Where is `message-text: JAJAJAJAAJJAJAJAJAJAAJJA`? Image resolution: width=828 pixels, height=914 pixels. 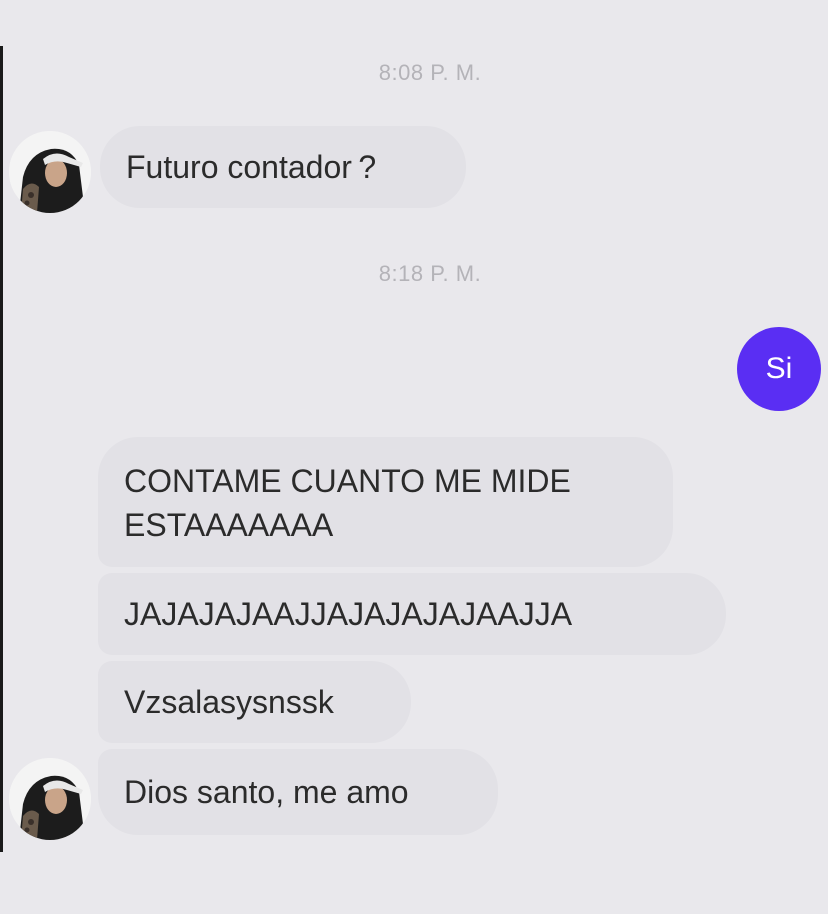 message-text: JAJAJAJAAJJAJAJAJAJAAJJA is located at coordinates (348, 614).